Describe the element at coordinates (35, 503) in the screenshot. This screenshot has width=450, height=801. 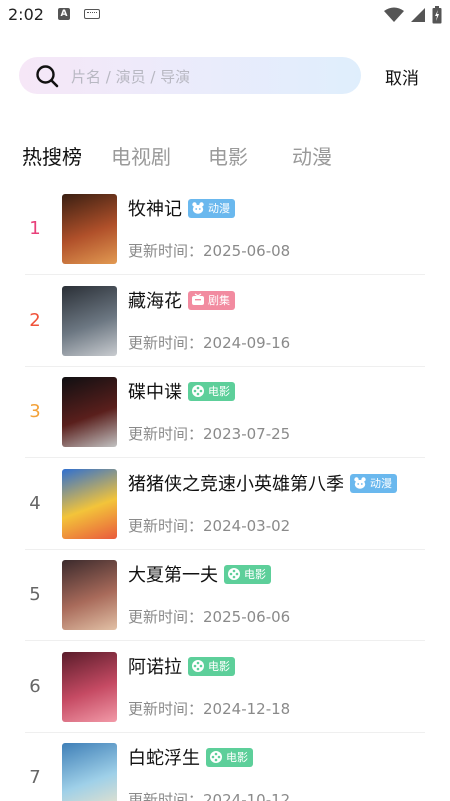
I see `rank-number: 4` at that location.